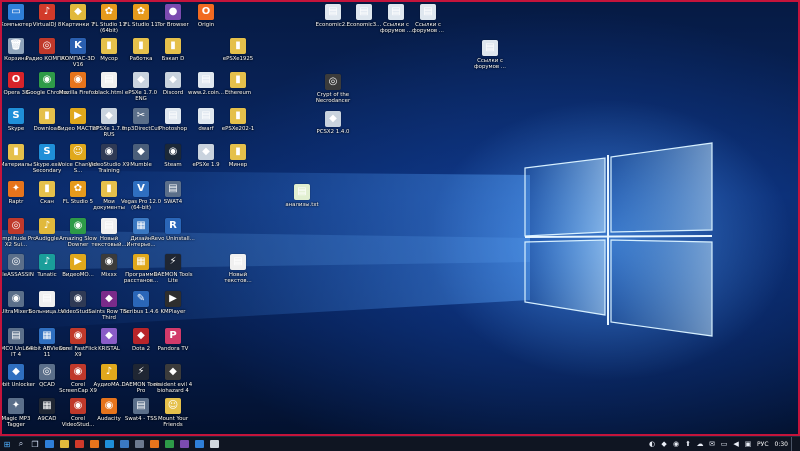 The image size is (800, 451). Describe the element at coordinates (78, 46) in the screenshot. I see `kompas-icon: K` at that location.